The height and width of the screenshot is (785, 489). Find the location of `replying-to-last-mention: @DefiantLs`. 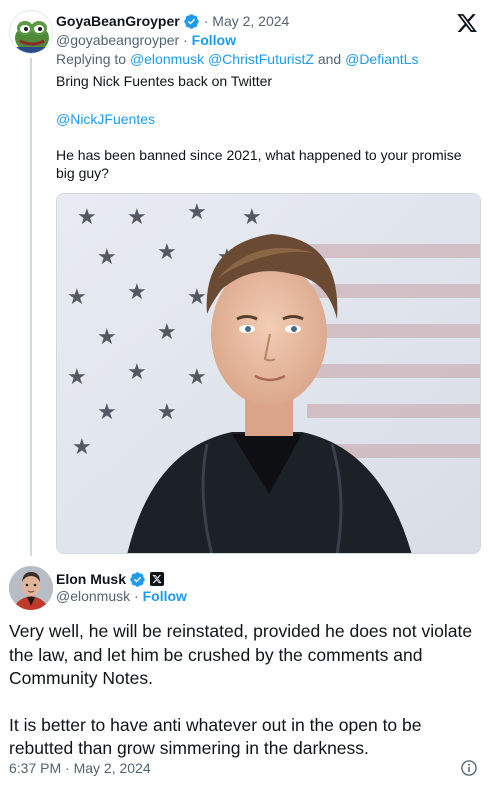

replying-to-last-mention: @DefiantLs is located at coordinates (381, 59).